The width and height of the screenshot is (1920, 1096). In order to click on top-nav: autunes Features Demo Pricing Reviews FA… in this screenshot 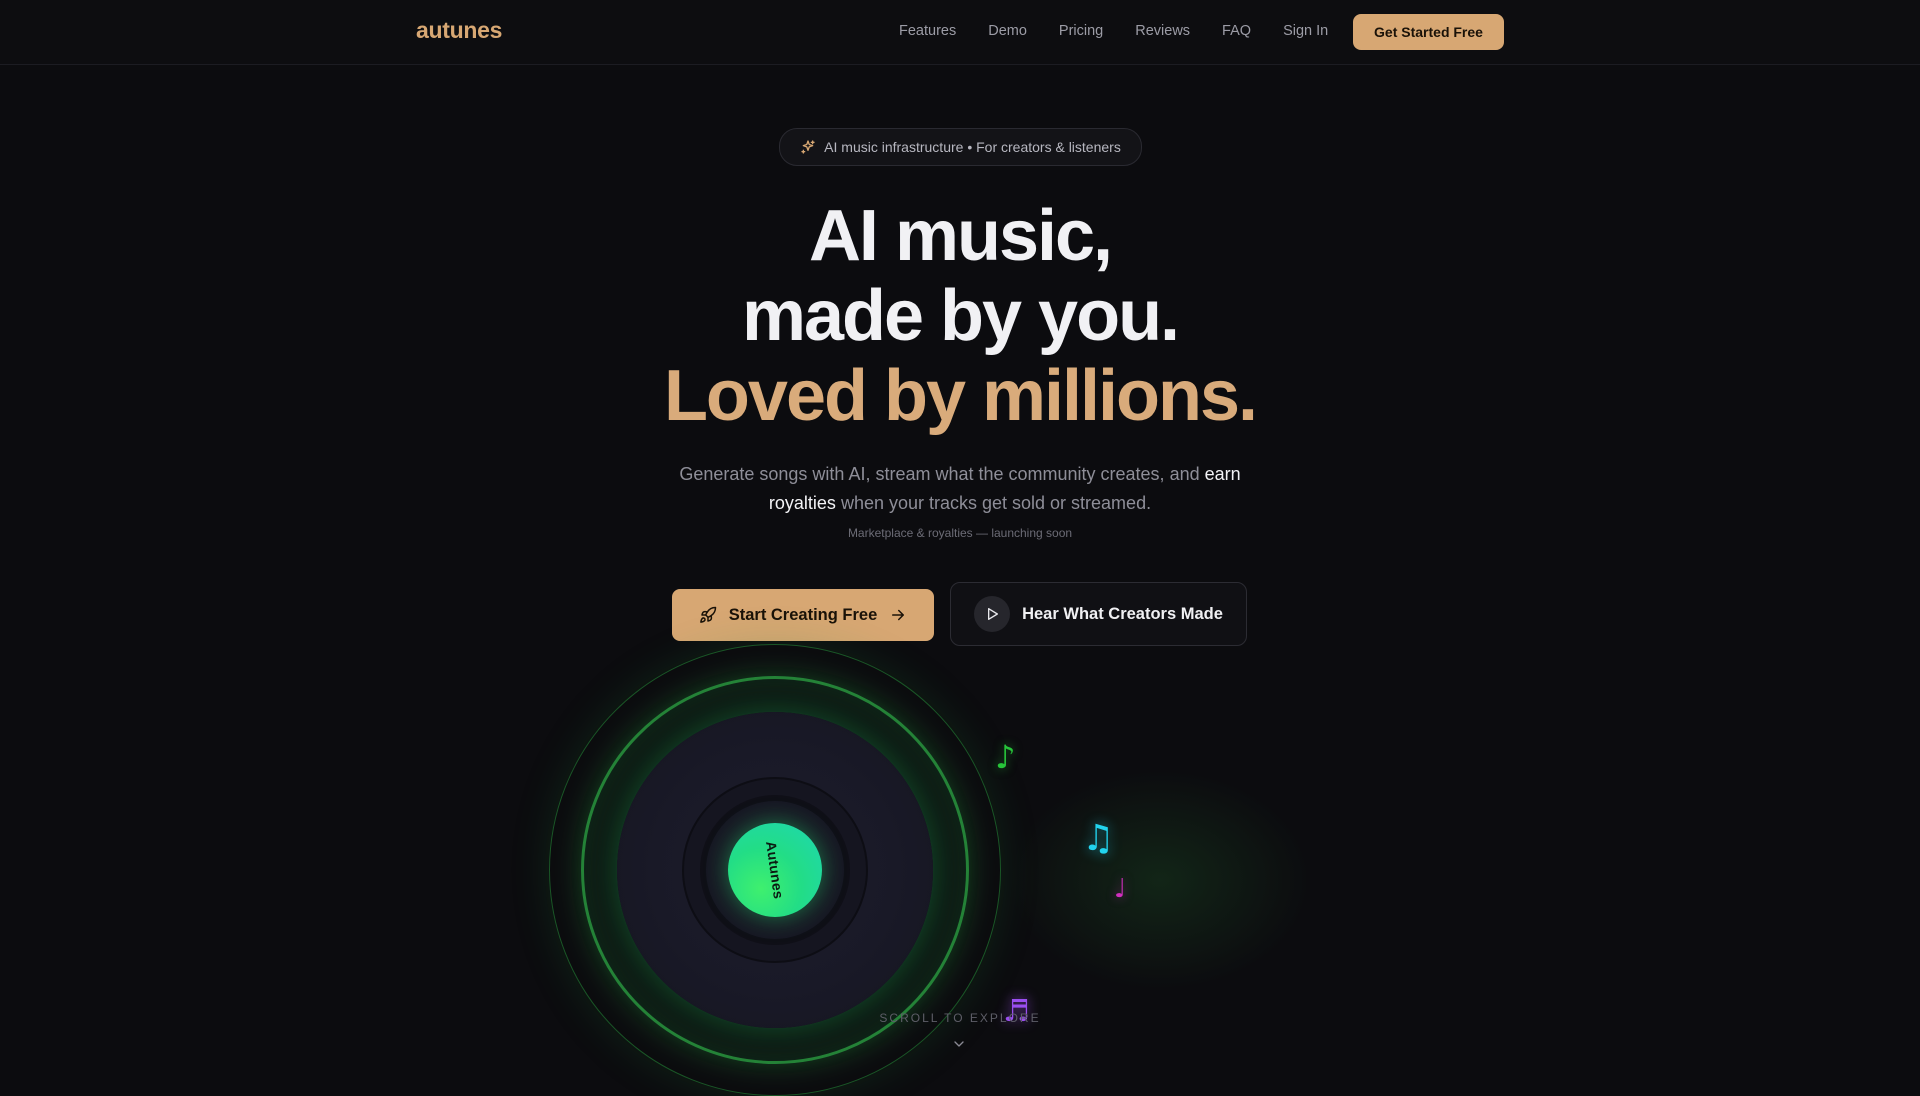, I will do `click(960, 32)`.